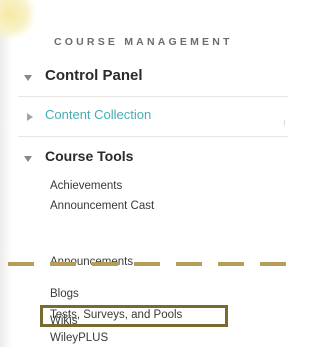 The image size is (320, 347). Describe the element at coordinates (282, 123) in the screenshot. I see `collapse-edge-marker` at that location.